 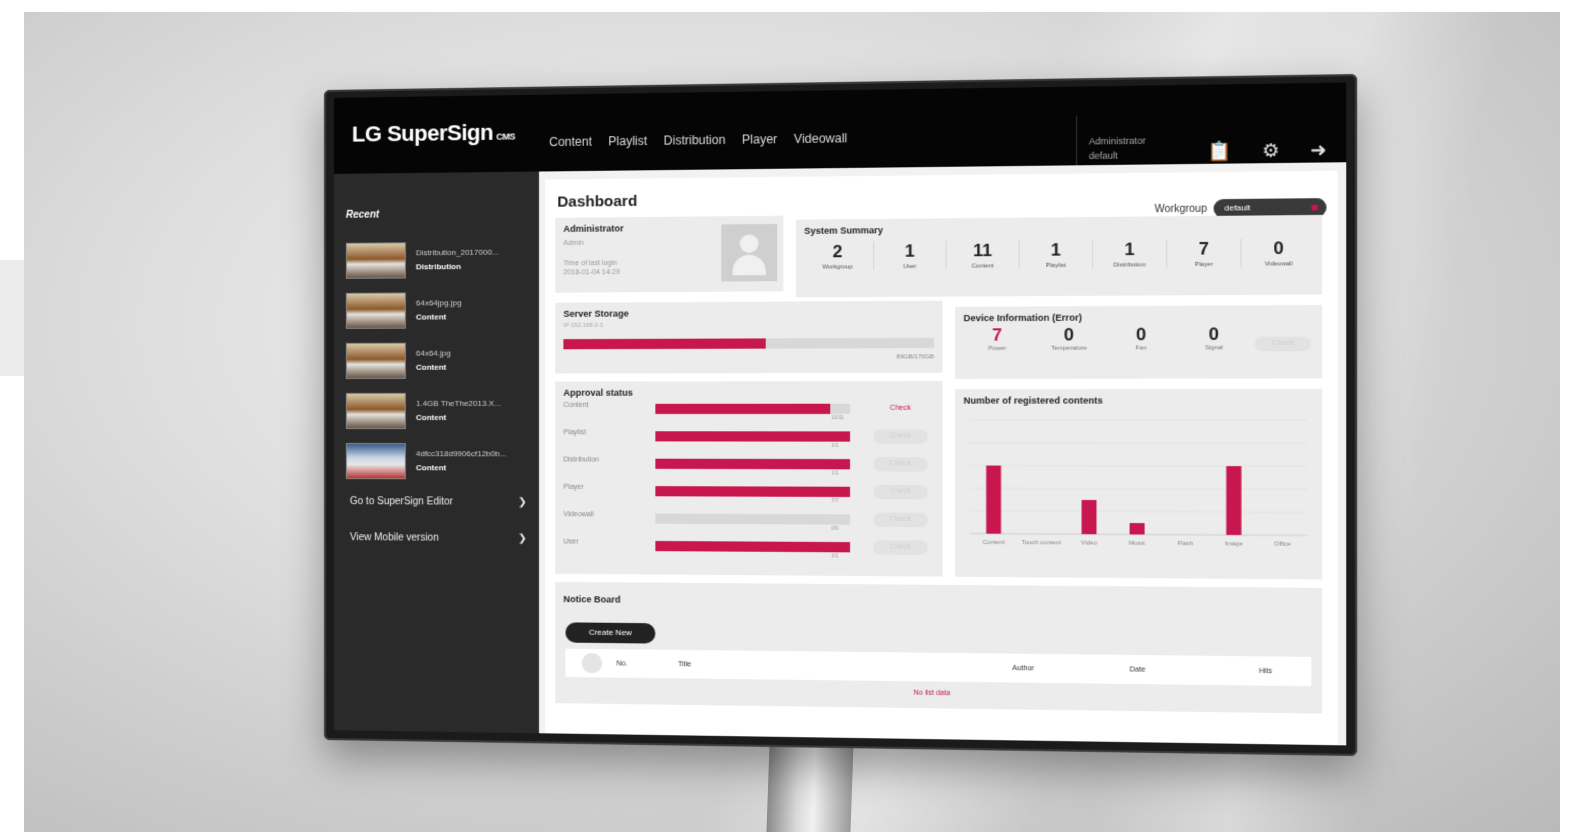 What do you see at coordinates (759, 139) in the screenshot?
I see `nav-player: Player` at bounding box center [759, 139].